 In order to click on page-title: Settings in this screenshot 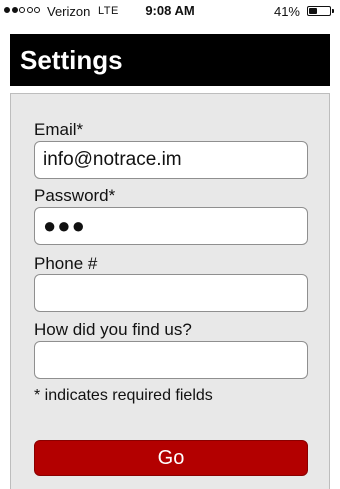, I will do `click(71, 60)`.